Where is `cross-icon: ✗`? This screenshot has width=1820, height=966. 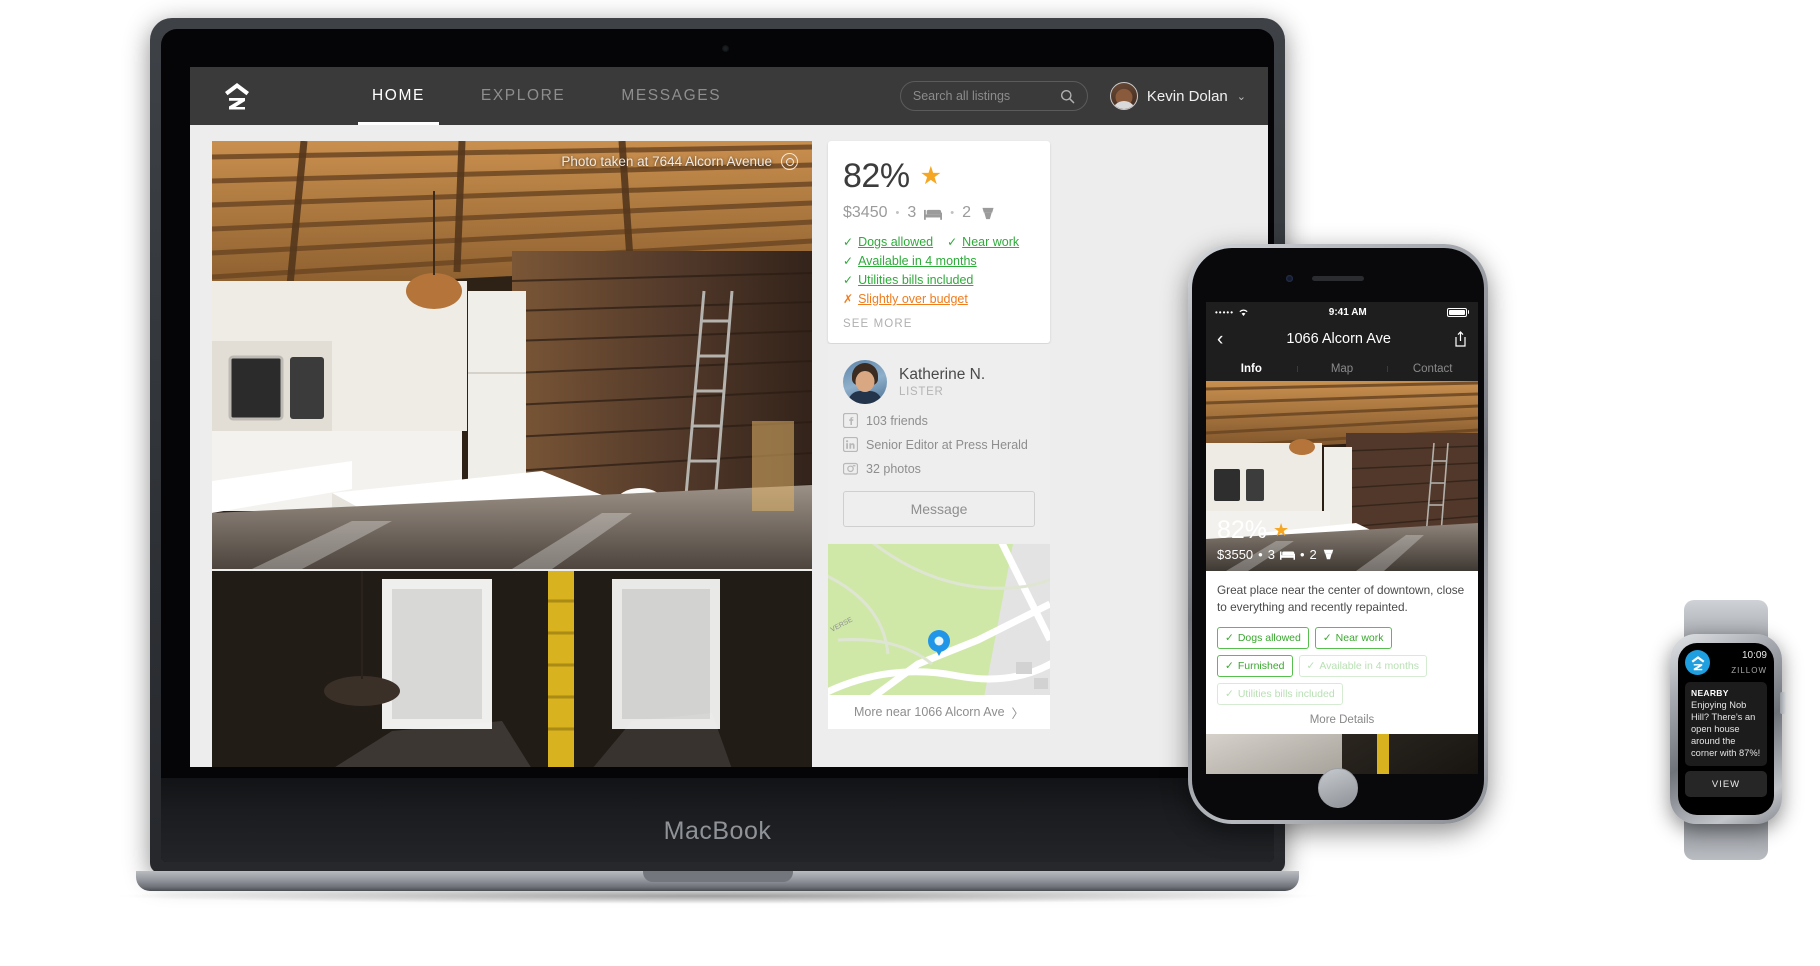 cross-icon: ✗ is located at coordinates (848, 299).